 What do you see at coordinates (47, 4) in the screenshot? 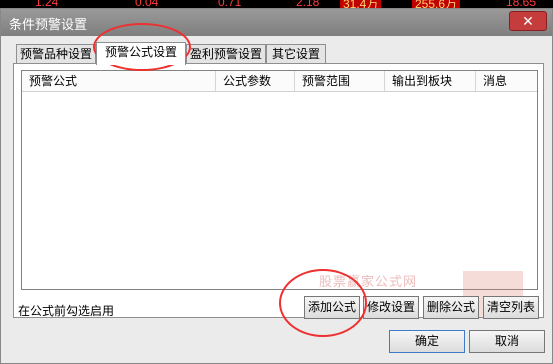
I see `ticker-value: 1.24` at bounding box center [47, 4].